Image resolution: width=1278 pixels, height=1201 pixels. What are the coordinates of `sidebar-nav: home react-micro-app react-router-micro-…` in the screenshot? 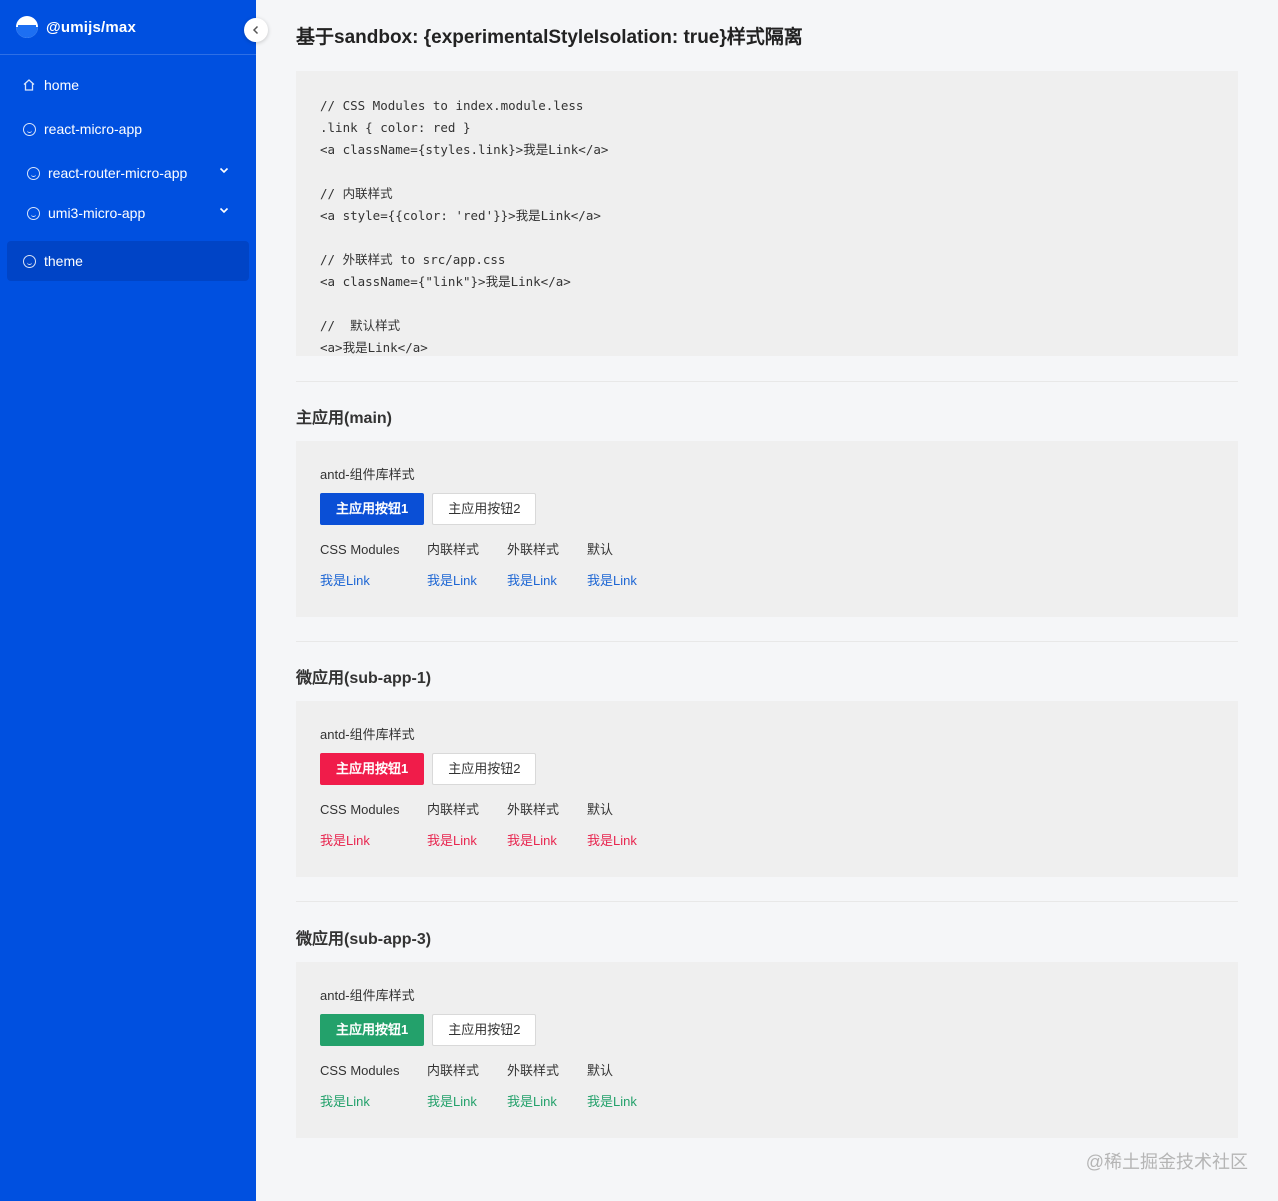 It's located at (128, 168).